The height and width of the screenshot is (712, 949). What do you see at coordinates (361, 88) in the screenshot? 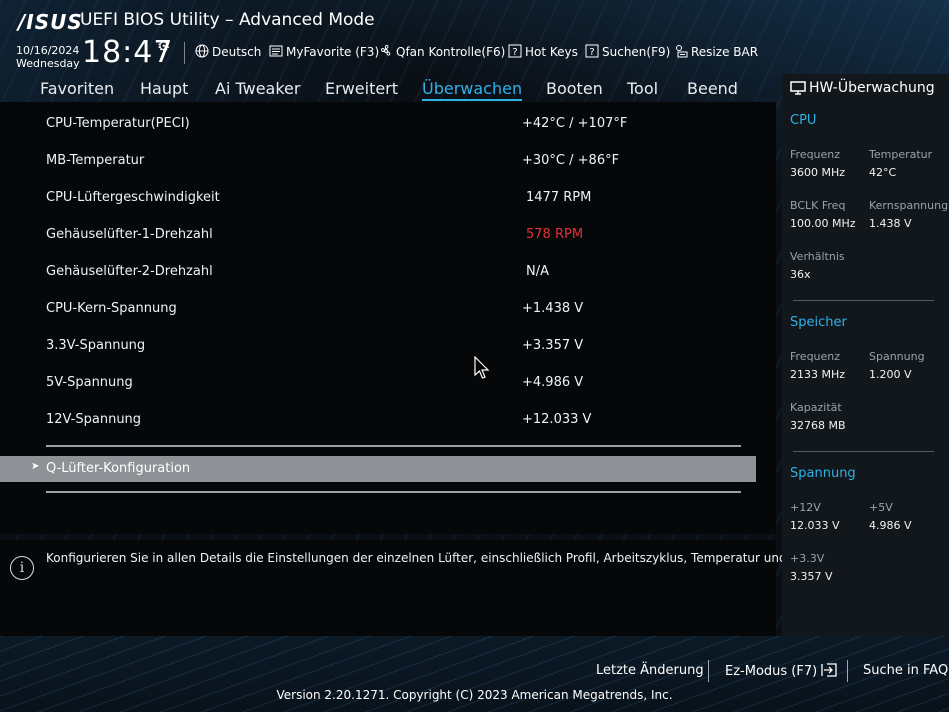
I see `tab-erweitert: Erweitert` at bounding box center [361, 88].